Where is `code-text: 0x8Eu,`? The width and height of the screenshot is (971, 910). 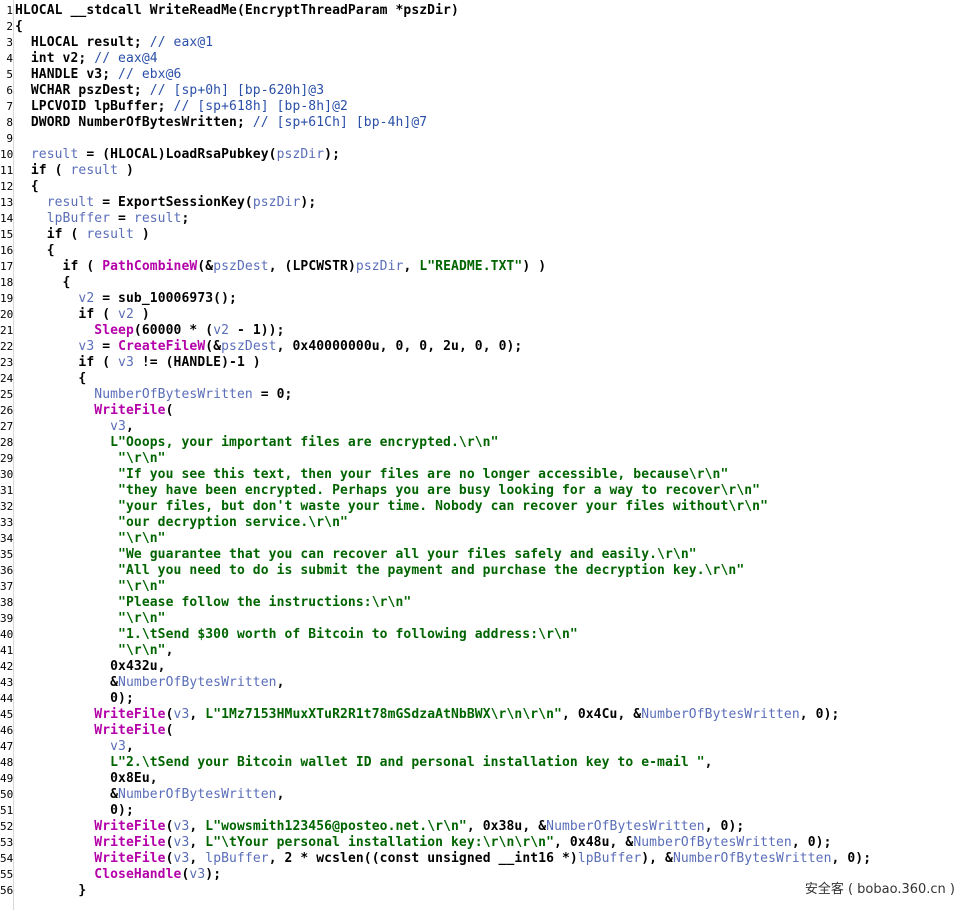 code-text: 0x8Eu, is located at coordinates (86, 779).